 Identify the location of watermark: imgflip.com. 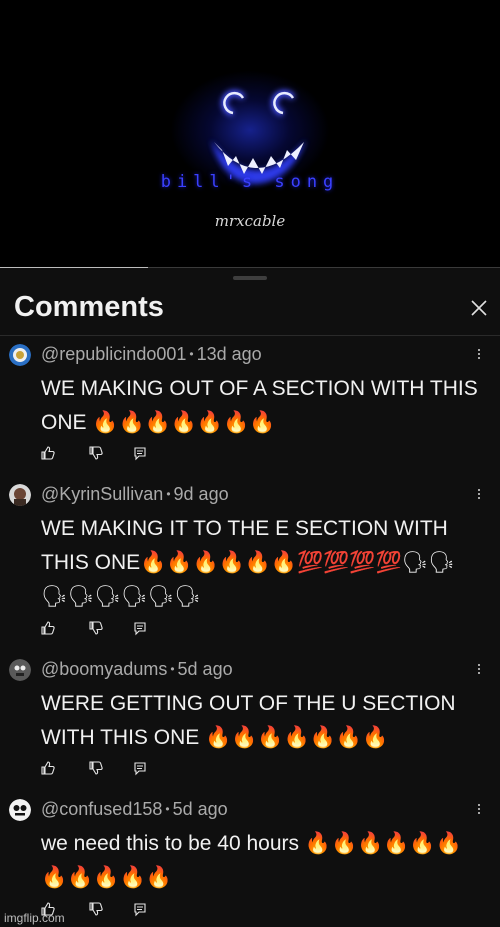
(34, 918).